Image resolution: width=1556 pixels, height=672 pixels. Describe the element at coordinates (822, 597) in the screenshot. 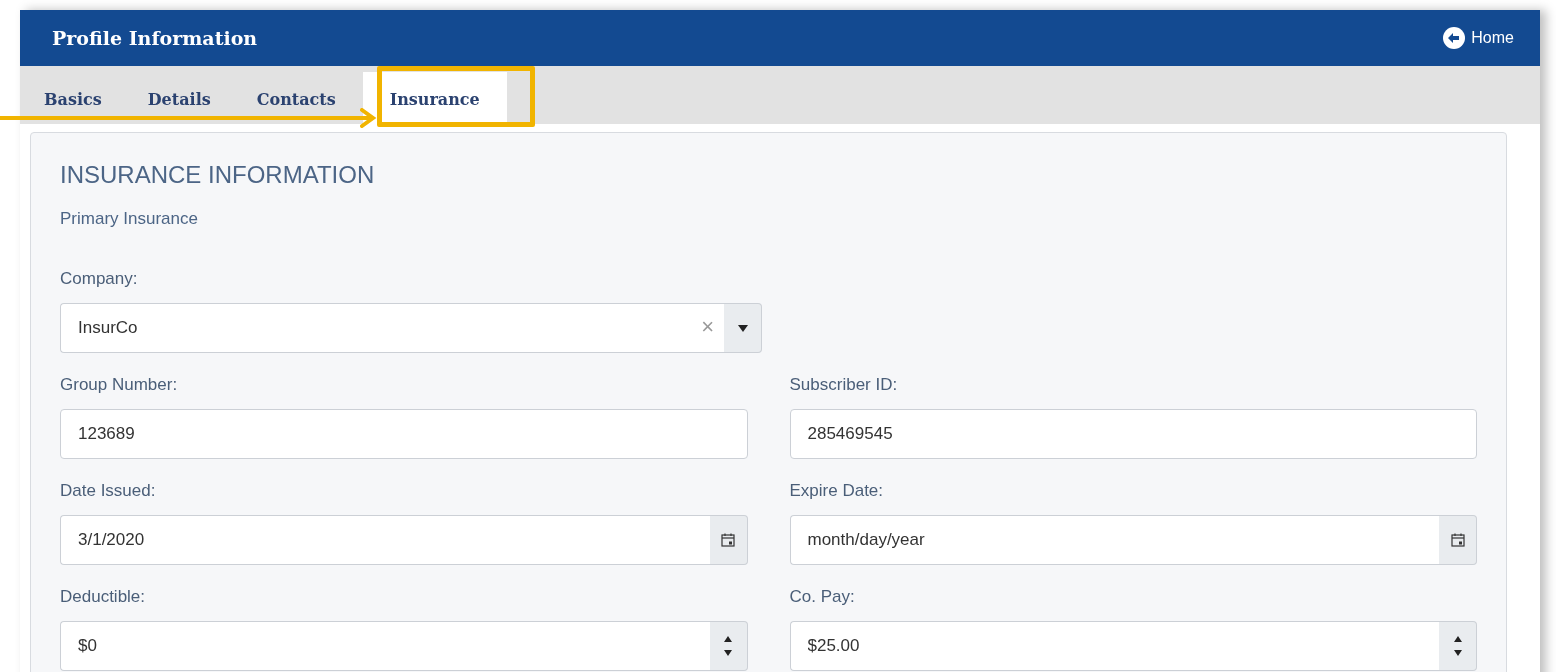

I see `field-label: Co. Pay:` at that location.